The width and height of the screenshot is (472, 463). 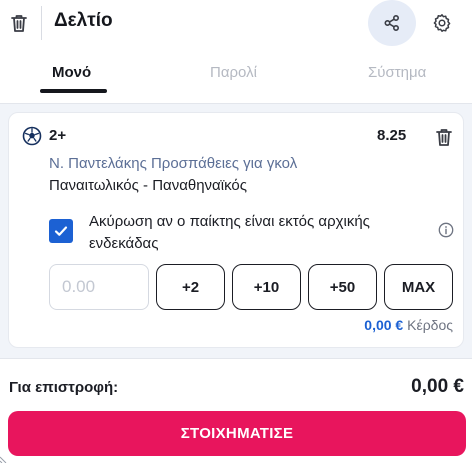 What do you see at coordinates (392, 135) in the screenshot?
I see `odds-value: 8.25` at bounding box center [392, 135].